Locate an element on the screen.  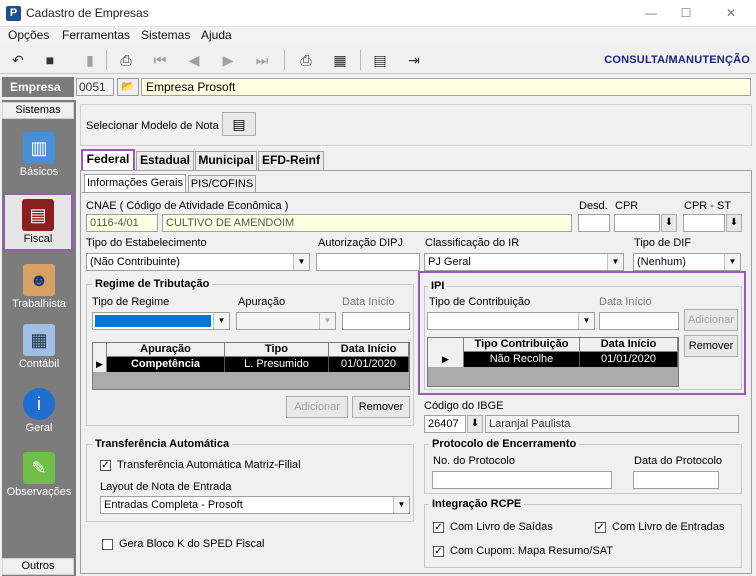
sidebar-item-trabalhista: ☻ Trabalhista is located at coordinates (39, 288).